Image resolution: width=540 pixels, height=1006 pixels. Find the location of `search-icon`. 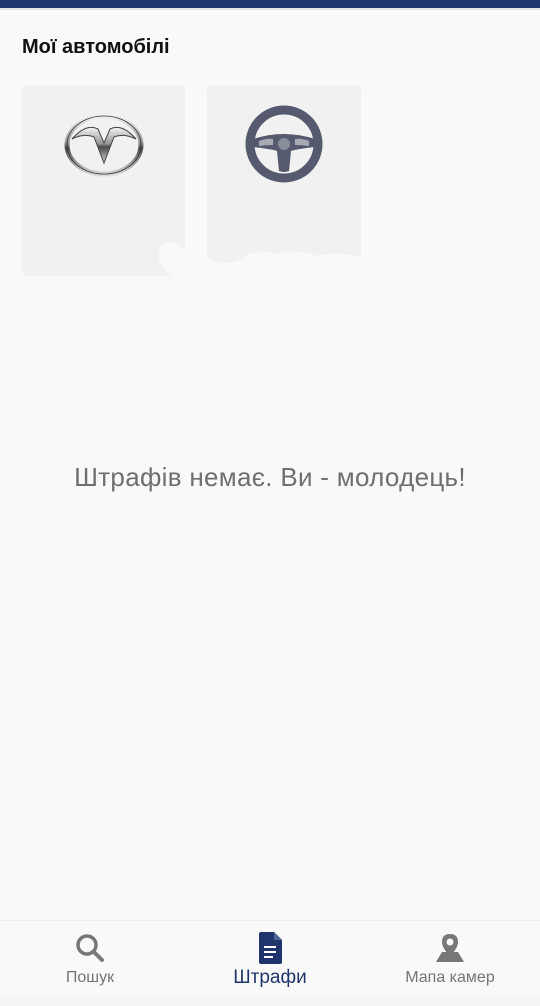

search-icon is located at coordinates (90, 948).